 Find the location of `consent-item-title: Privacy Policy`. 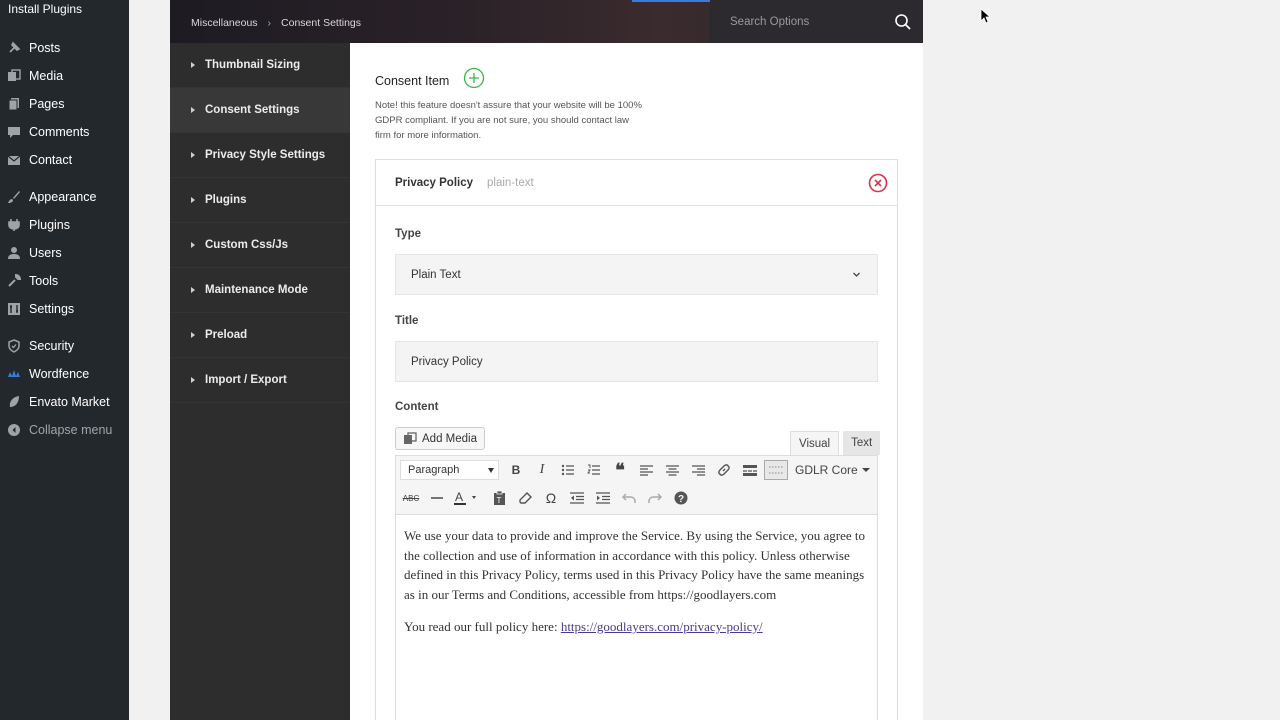

consent-item-title: Privacy Policy is located at coordinates (434, 182).